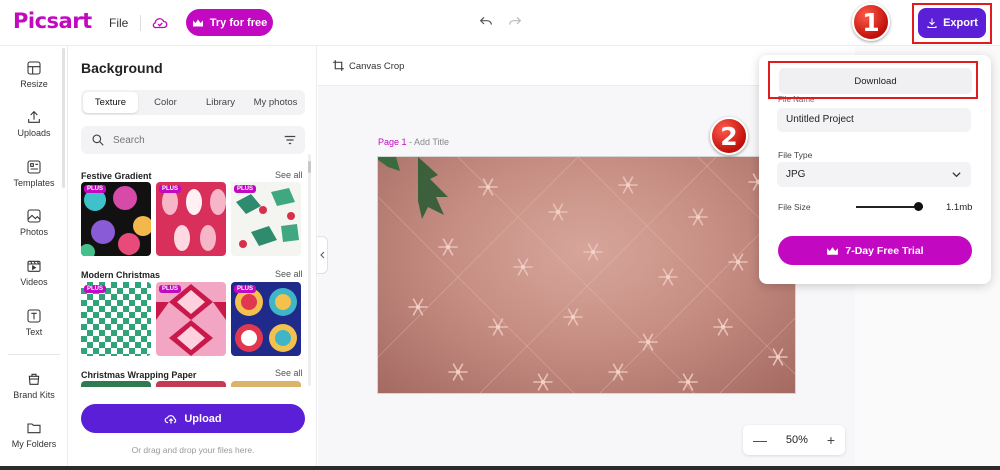  What do you see at coordinates (34, 123) in the screenshot?
I see `rail-item-uploads: Uploads` at bounding box center [34, 123].